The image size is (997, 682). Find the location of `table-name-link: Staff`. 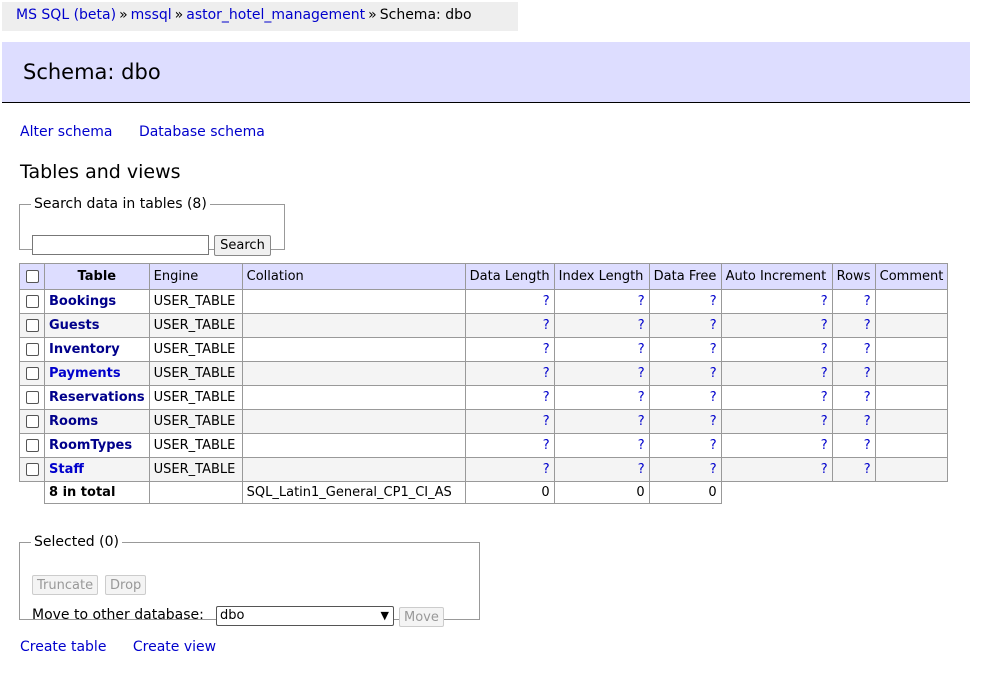

table-name-link: Staff is located at coordinates (66, 469).